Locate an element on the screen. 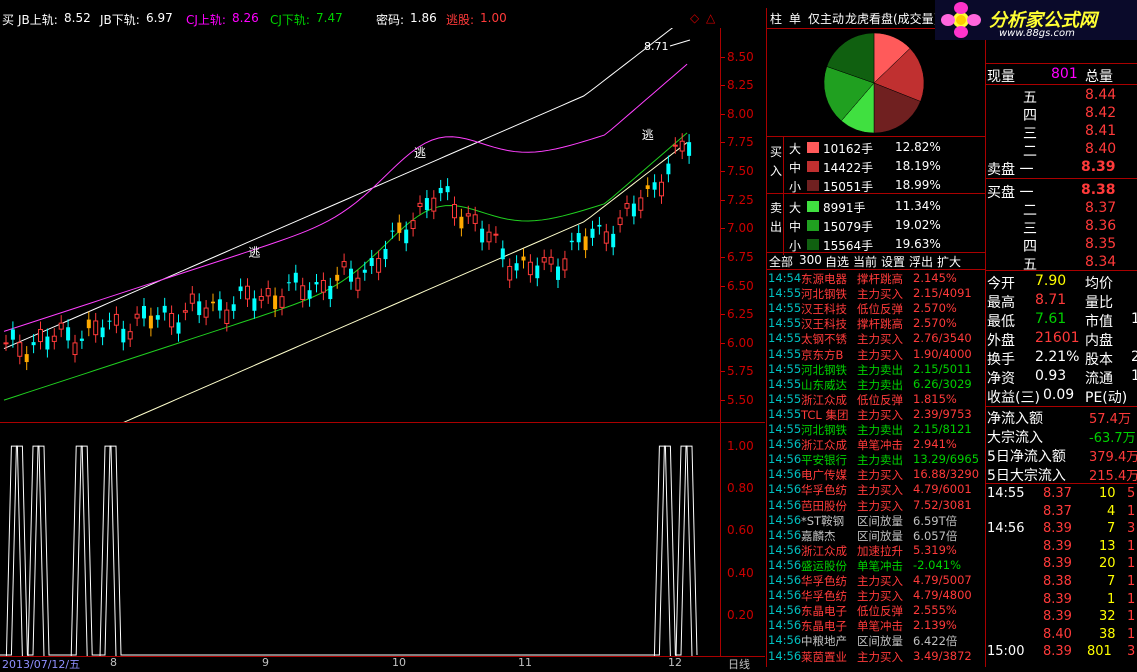 This screenshot has width=1137, height=672. filter-current: 当前 is located at coordinates (865, 261).